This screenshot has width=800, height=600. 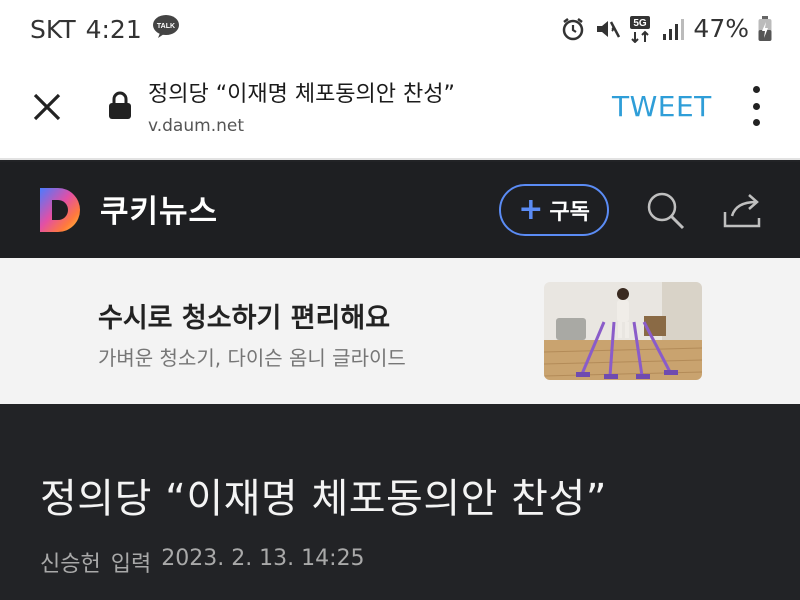 I want to click on battery-percent: 47%, so click(x=721, y=28).